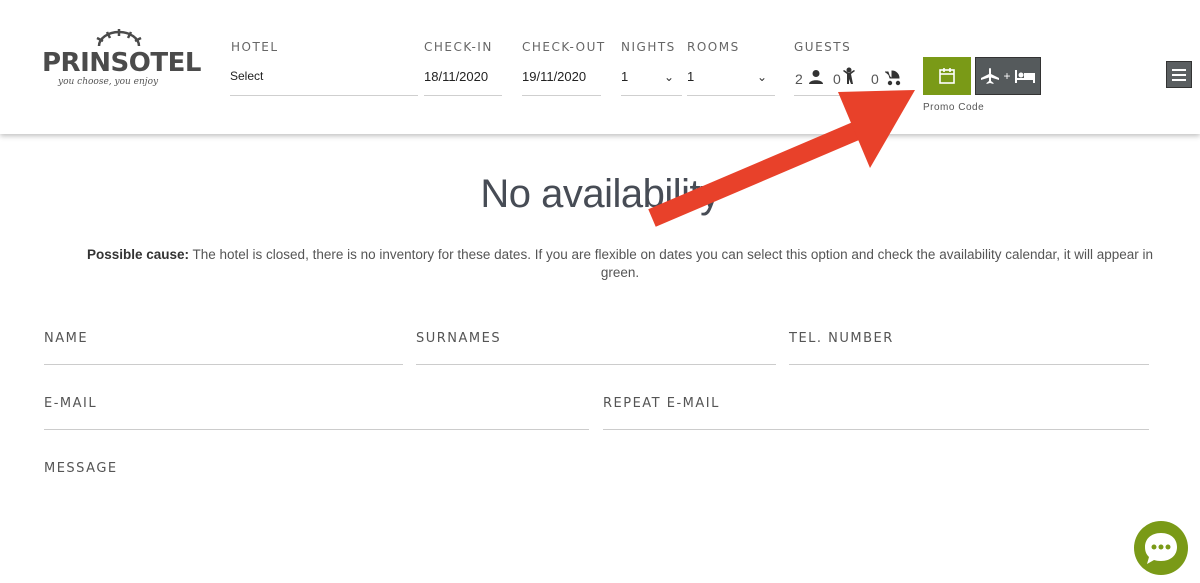 The image size is (1200, 583). I want to click on promo-code-link: Promo Code, so click(953, 107).